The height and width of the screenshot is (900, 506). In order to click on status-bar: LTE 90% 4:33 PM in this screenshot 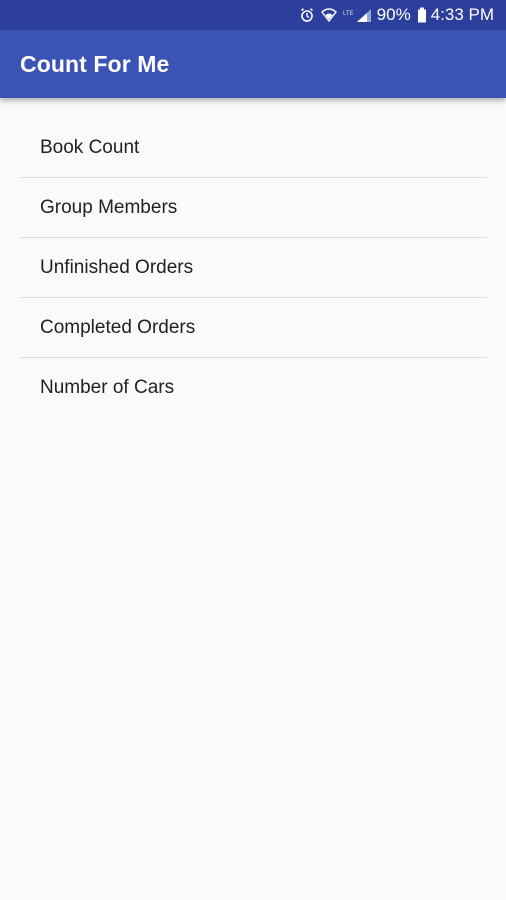, I will do `click(253, 15)`.